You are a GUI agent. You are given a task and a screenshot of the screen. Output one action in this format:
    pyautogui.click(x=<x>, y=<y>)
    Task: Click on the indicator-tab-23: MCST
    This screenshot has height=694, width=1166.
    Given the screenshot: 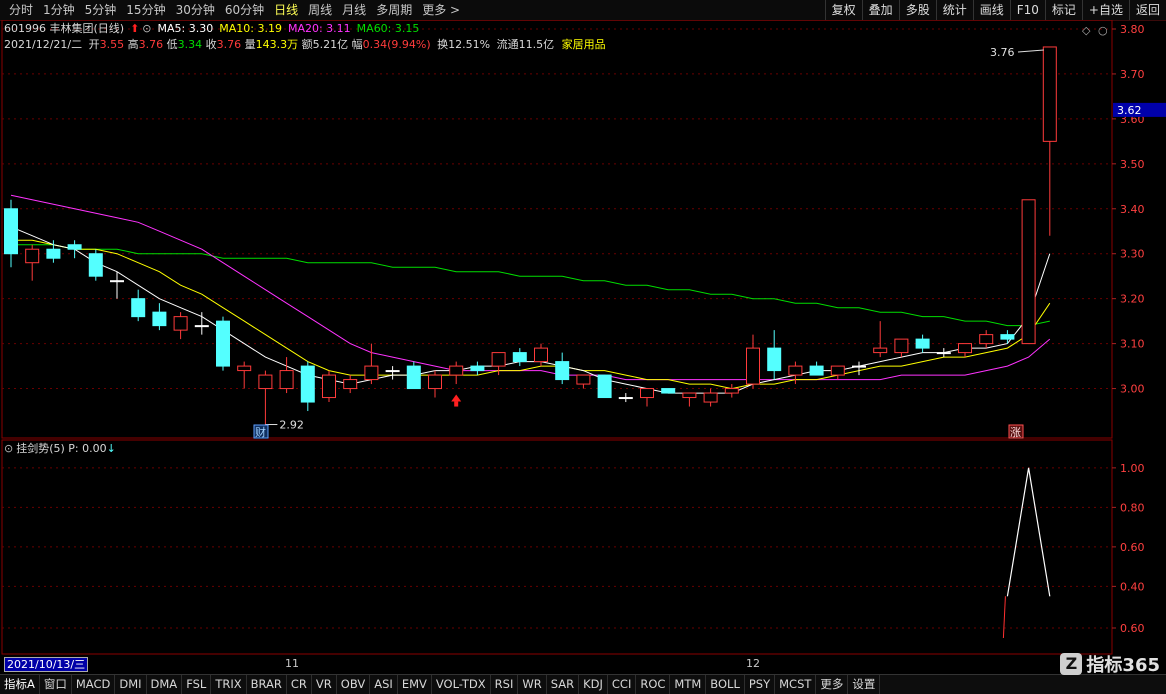 What is the action you would take?
    pyautogui.click(x=796, y=684)
    